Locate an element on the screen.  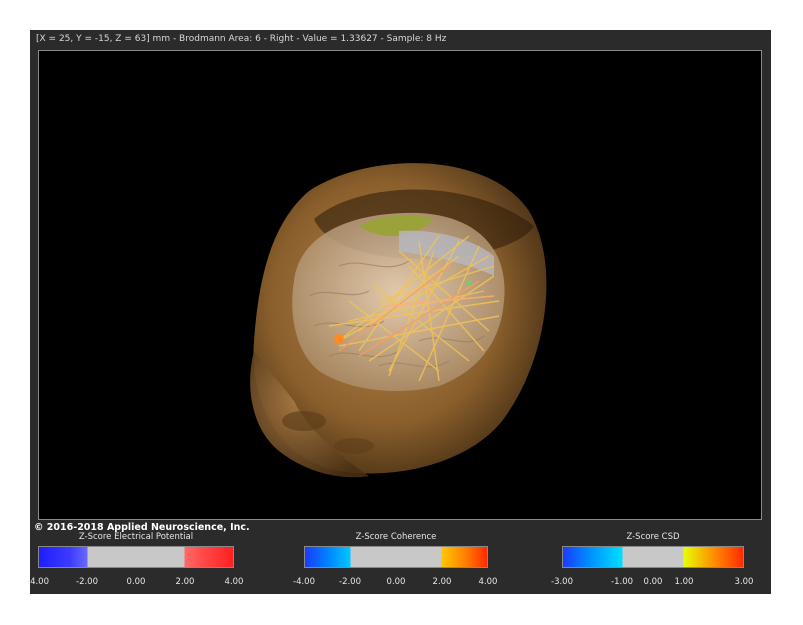
legend-title: Z-Score CSD is located at coordinates (653, 537).